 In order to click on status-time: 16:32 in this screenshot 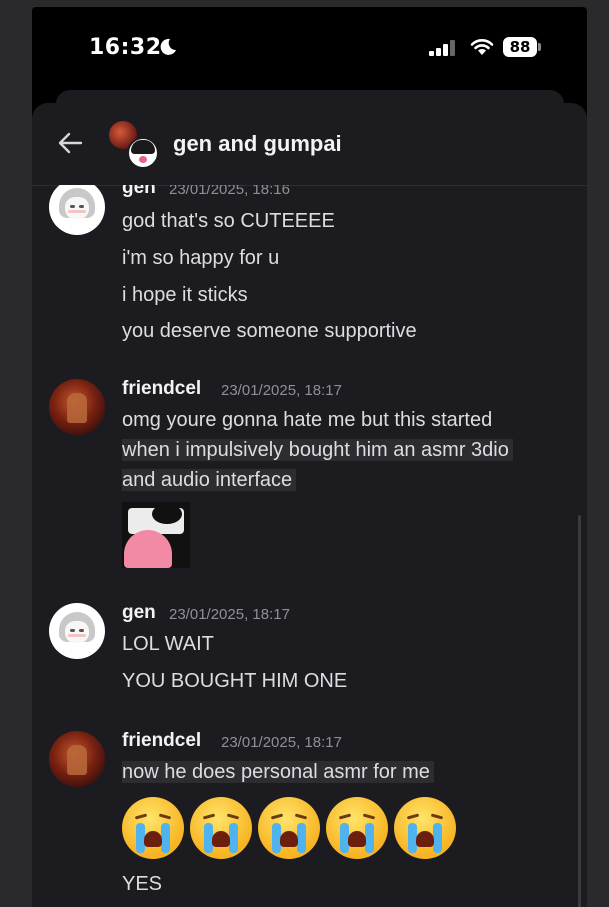, I will do `click(125, 47)`.